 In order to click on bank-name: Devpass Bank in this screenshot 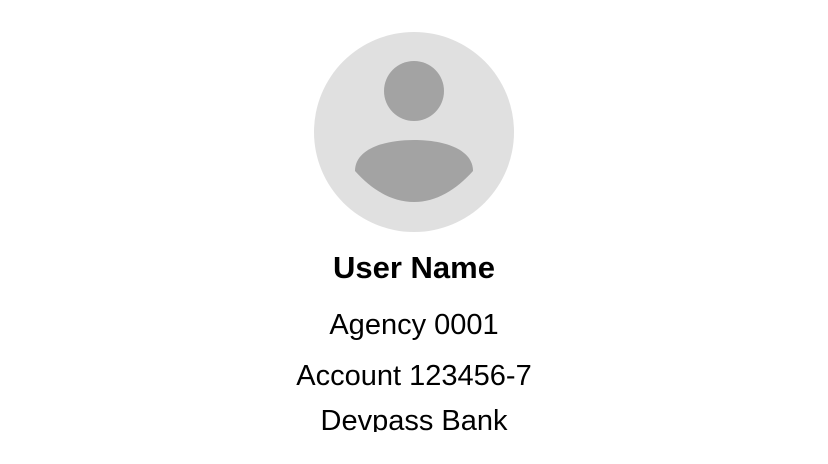, I will do `click(414, 418)`.